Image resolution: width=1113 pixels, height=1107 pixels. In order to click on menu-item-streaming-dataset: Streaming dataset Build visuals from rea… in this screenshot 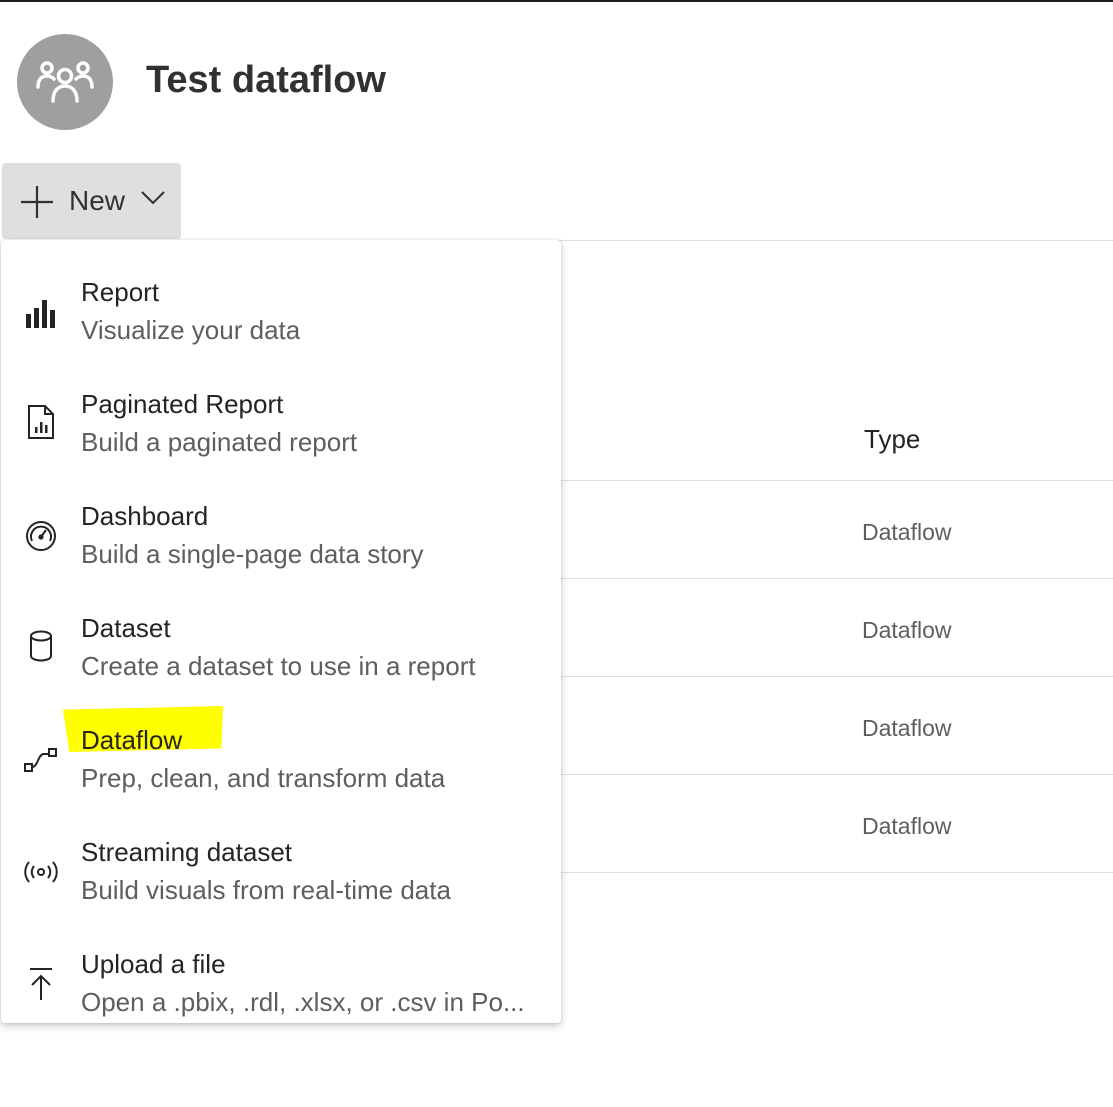, I will do `click(281, 872)`.